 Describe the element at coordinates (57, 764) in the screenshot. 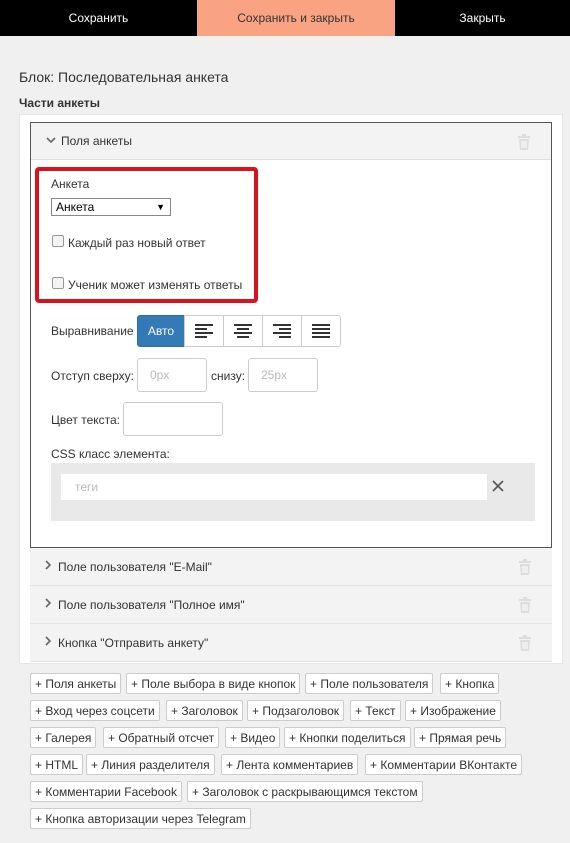

I see `add-html-button: + HTML` at that location.